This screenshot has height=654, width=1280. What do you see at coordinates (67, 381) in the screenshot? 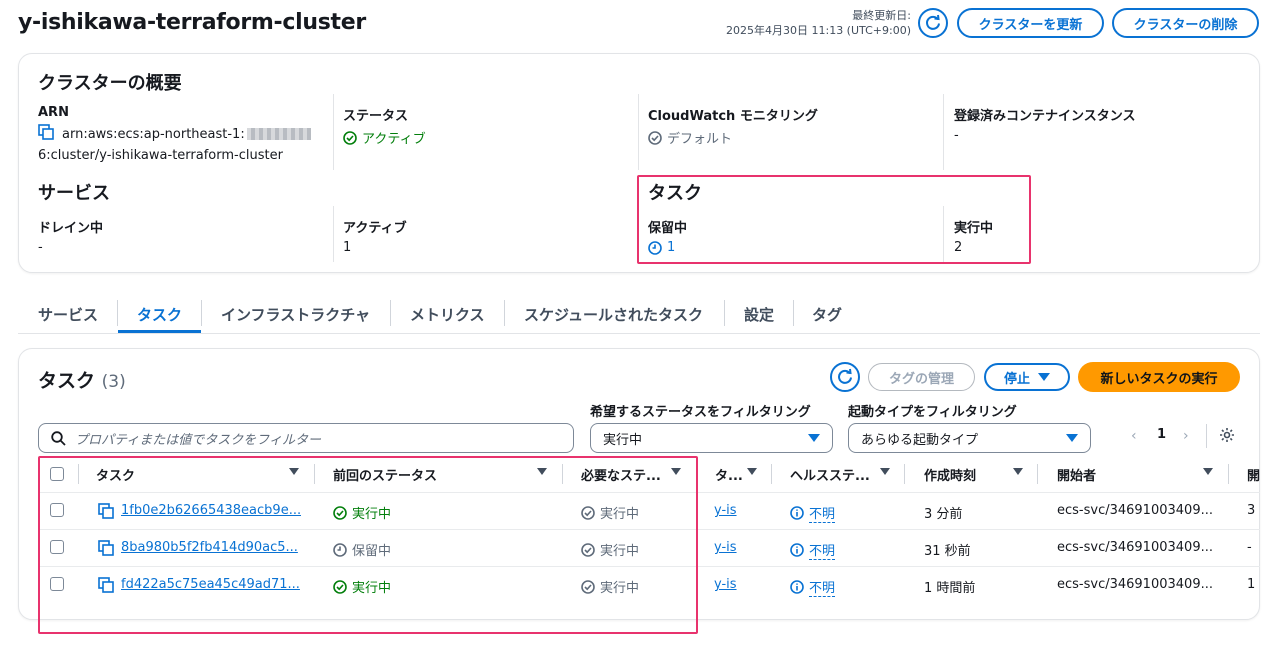
I see `tasks-heading-text: タスク` at bounding box center [67, 381].